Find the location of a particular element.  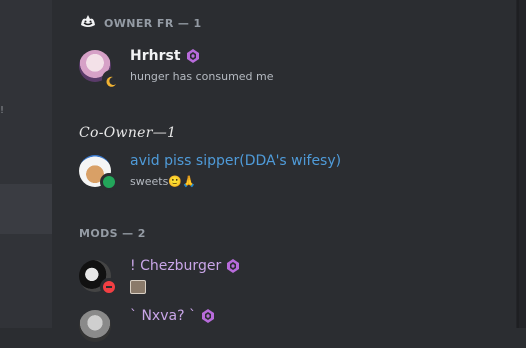

status-dnd-icon is located at coordinates (109, 287).